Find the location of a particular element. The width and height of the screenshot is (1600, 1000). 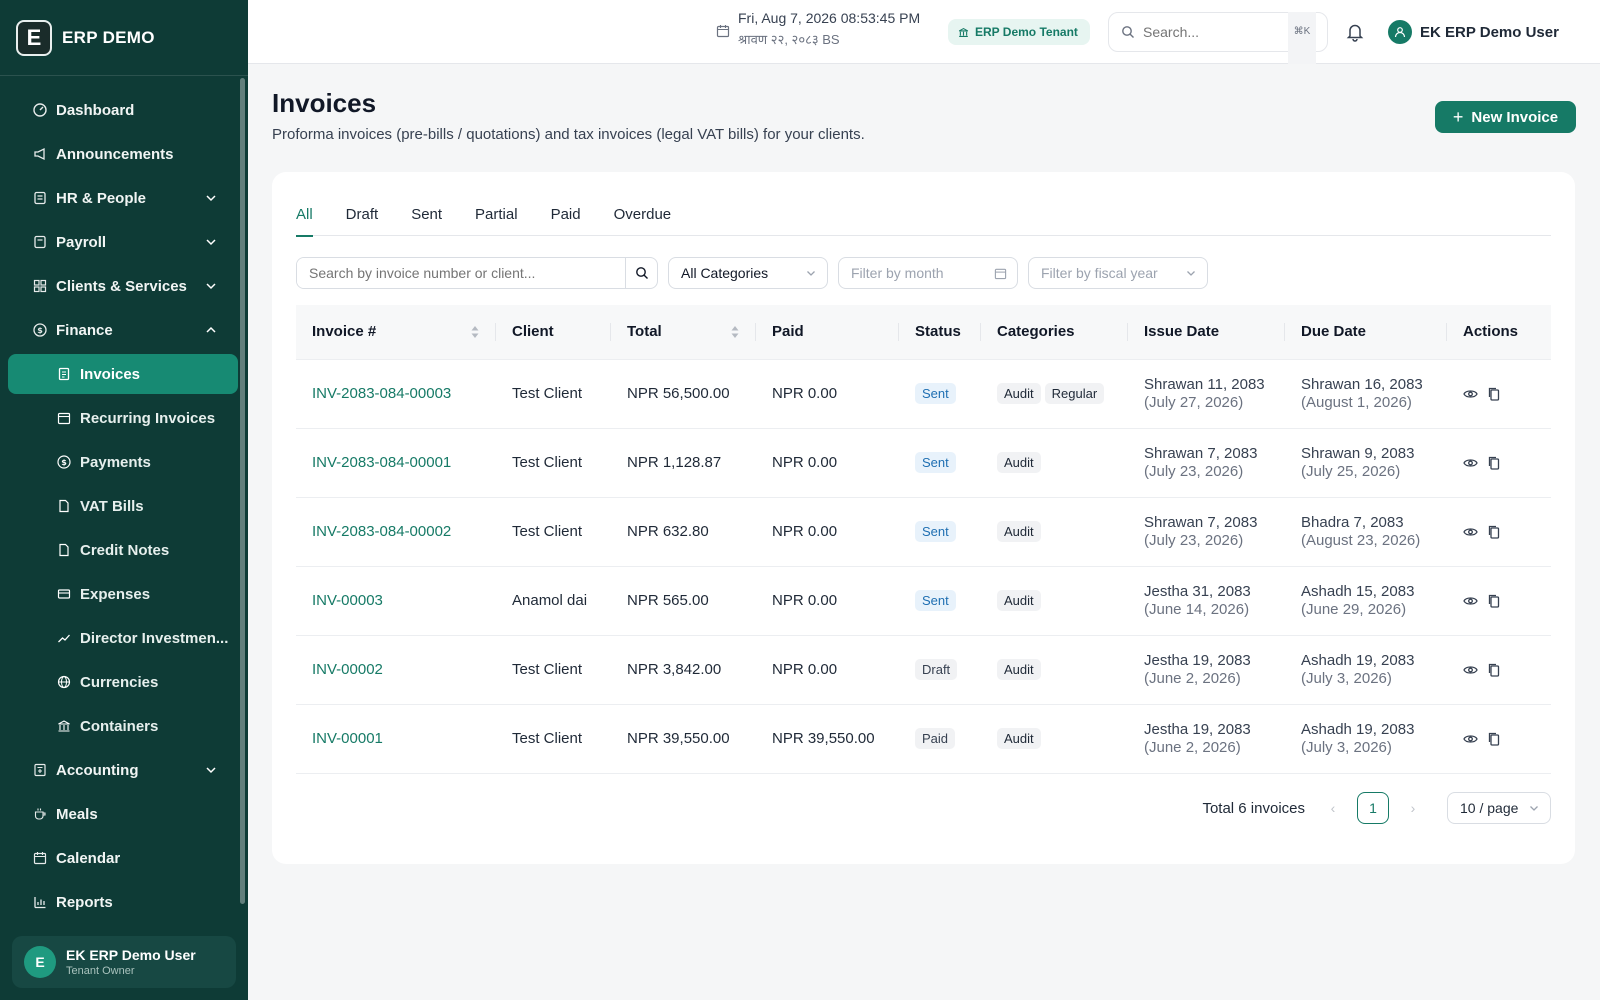

brand: E ERP DEMO is located at coordinates (124, 38).